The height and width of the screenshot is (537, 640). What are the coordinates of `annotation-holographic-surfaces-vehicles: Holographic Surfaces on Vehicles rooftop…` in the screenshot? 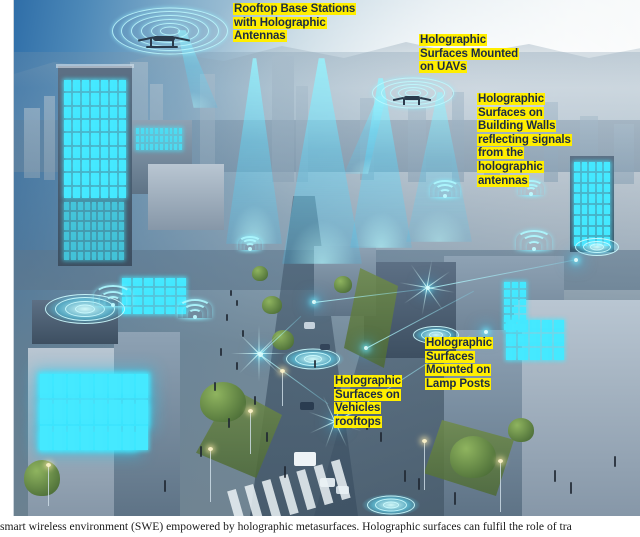 It's located at (368, 402).